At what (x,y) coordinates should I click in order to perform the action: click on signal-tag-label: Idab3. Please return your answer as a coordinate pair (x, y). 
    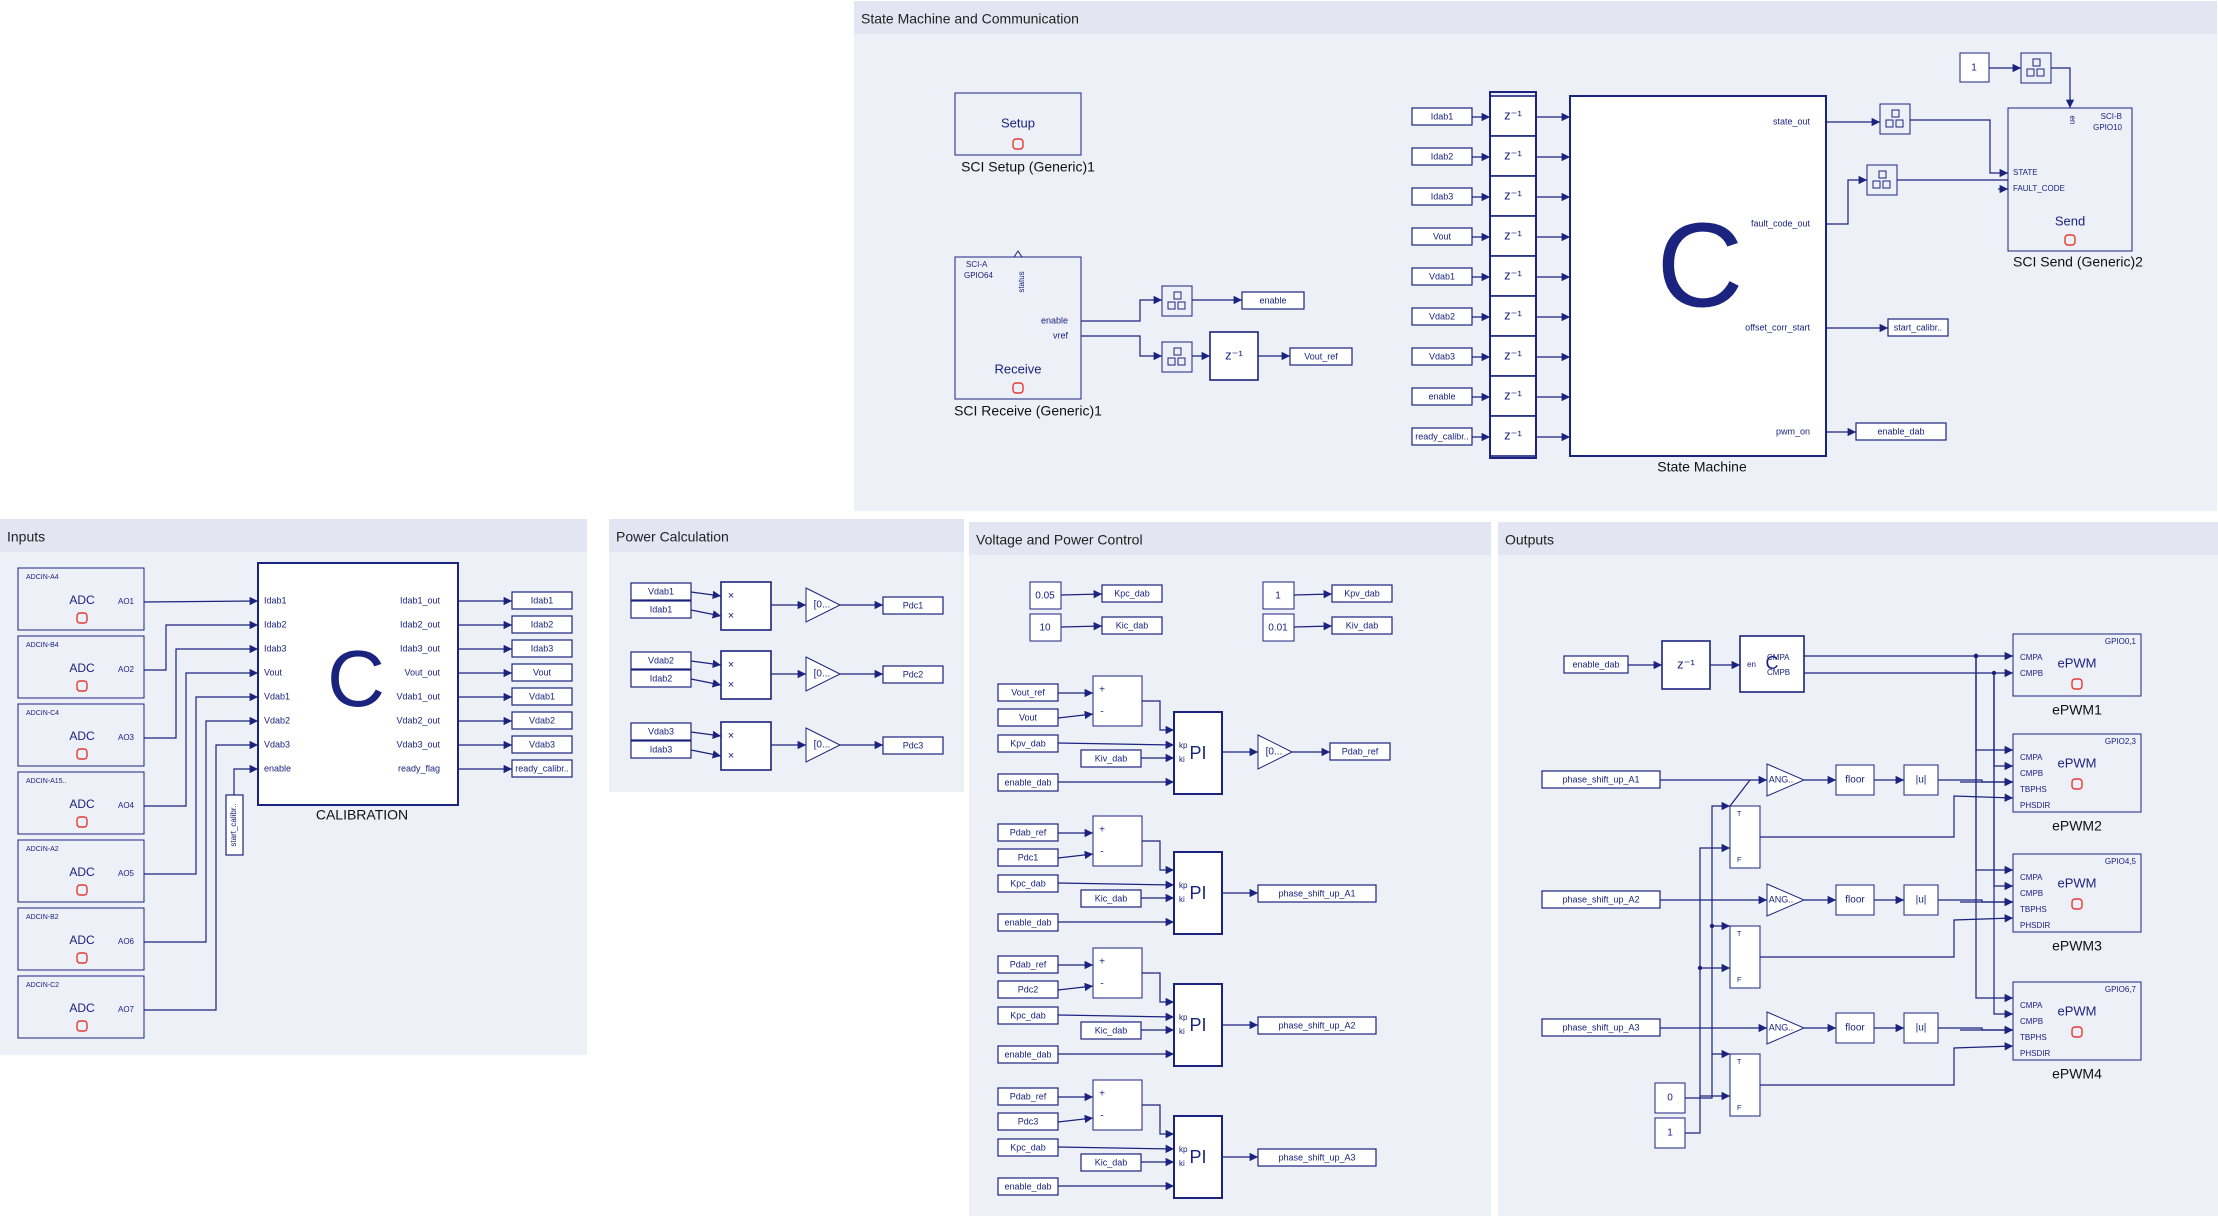
    Looking at the image, I should click on (661, 749).